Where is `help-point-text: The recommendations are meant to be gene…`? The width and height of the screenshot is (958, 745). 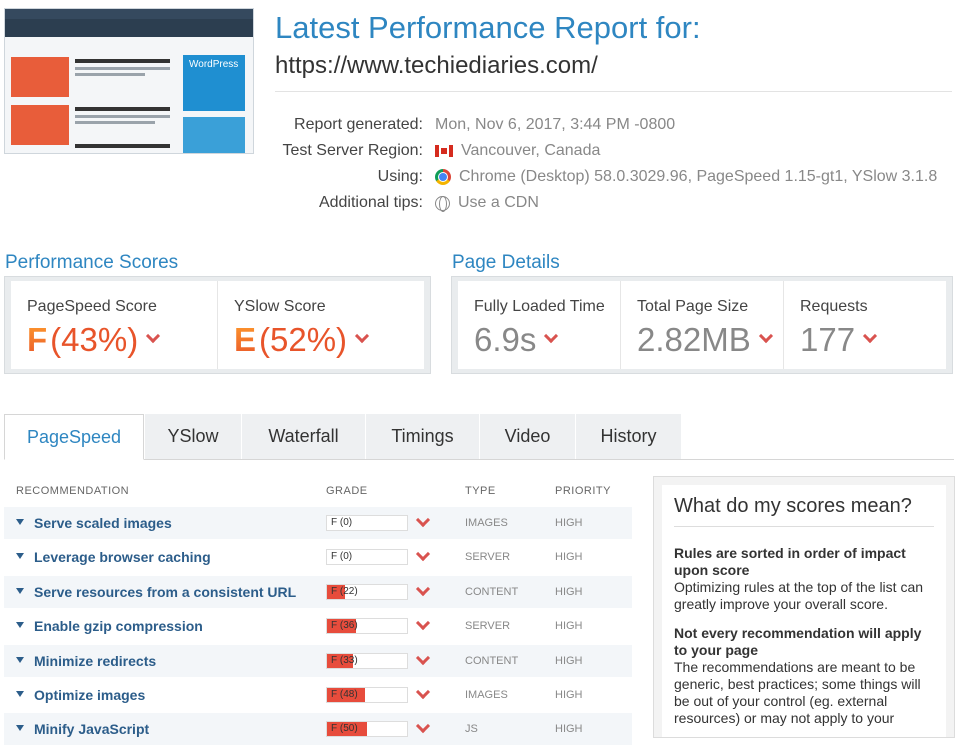
help-point-text: The recommendations are meant to be gene… is located at coordinates (797, 692).